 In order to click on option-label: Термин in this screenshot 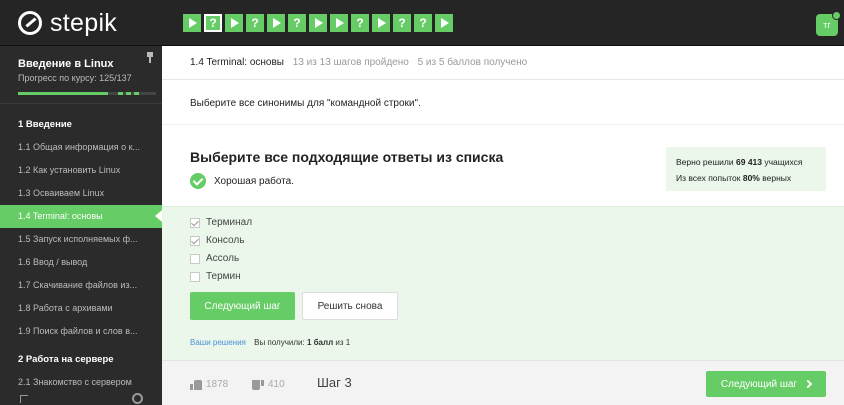, I will do `click(223, 276)`.